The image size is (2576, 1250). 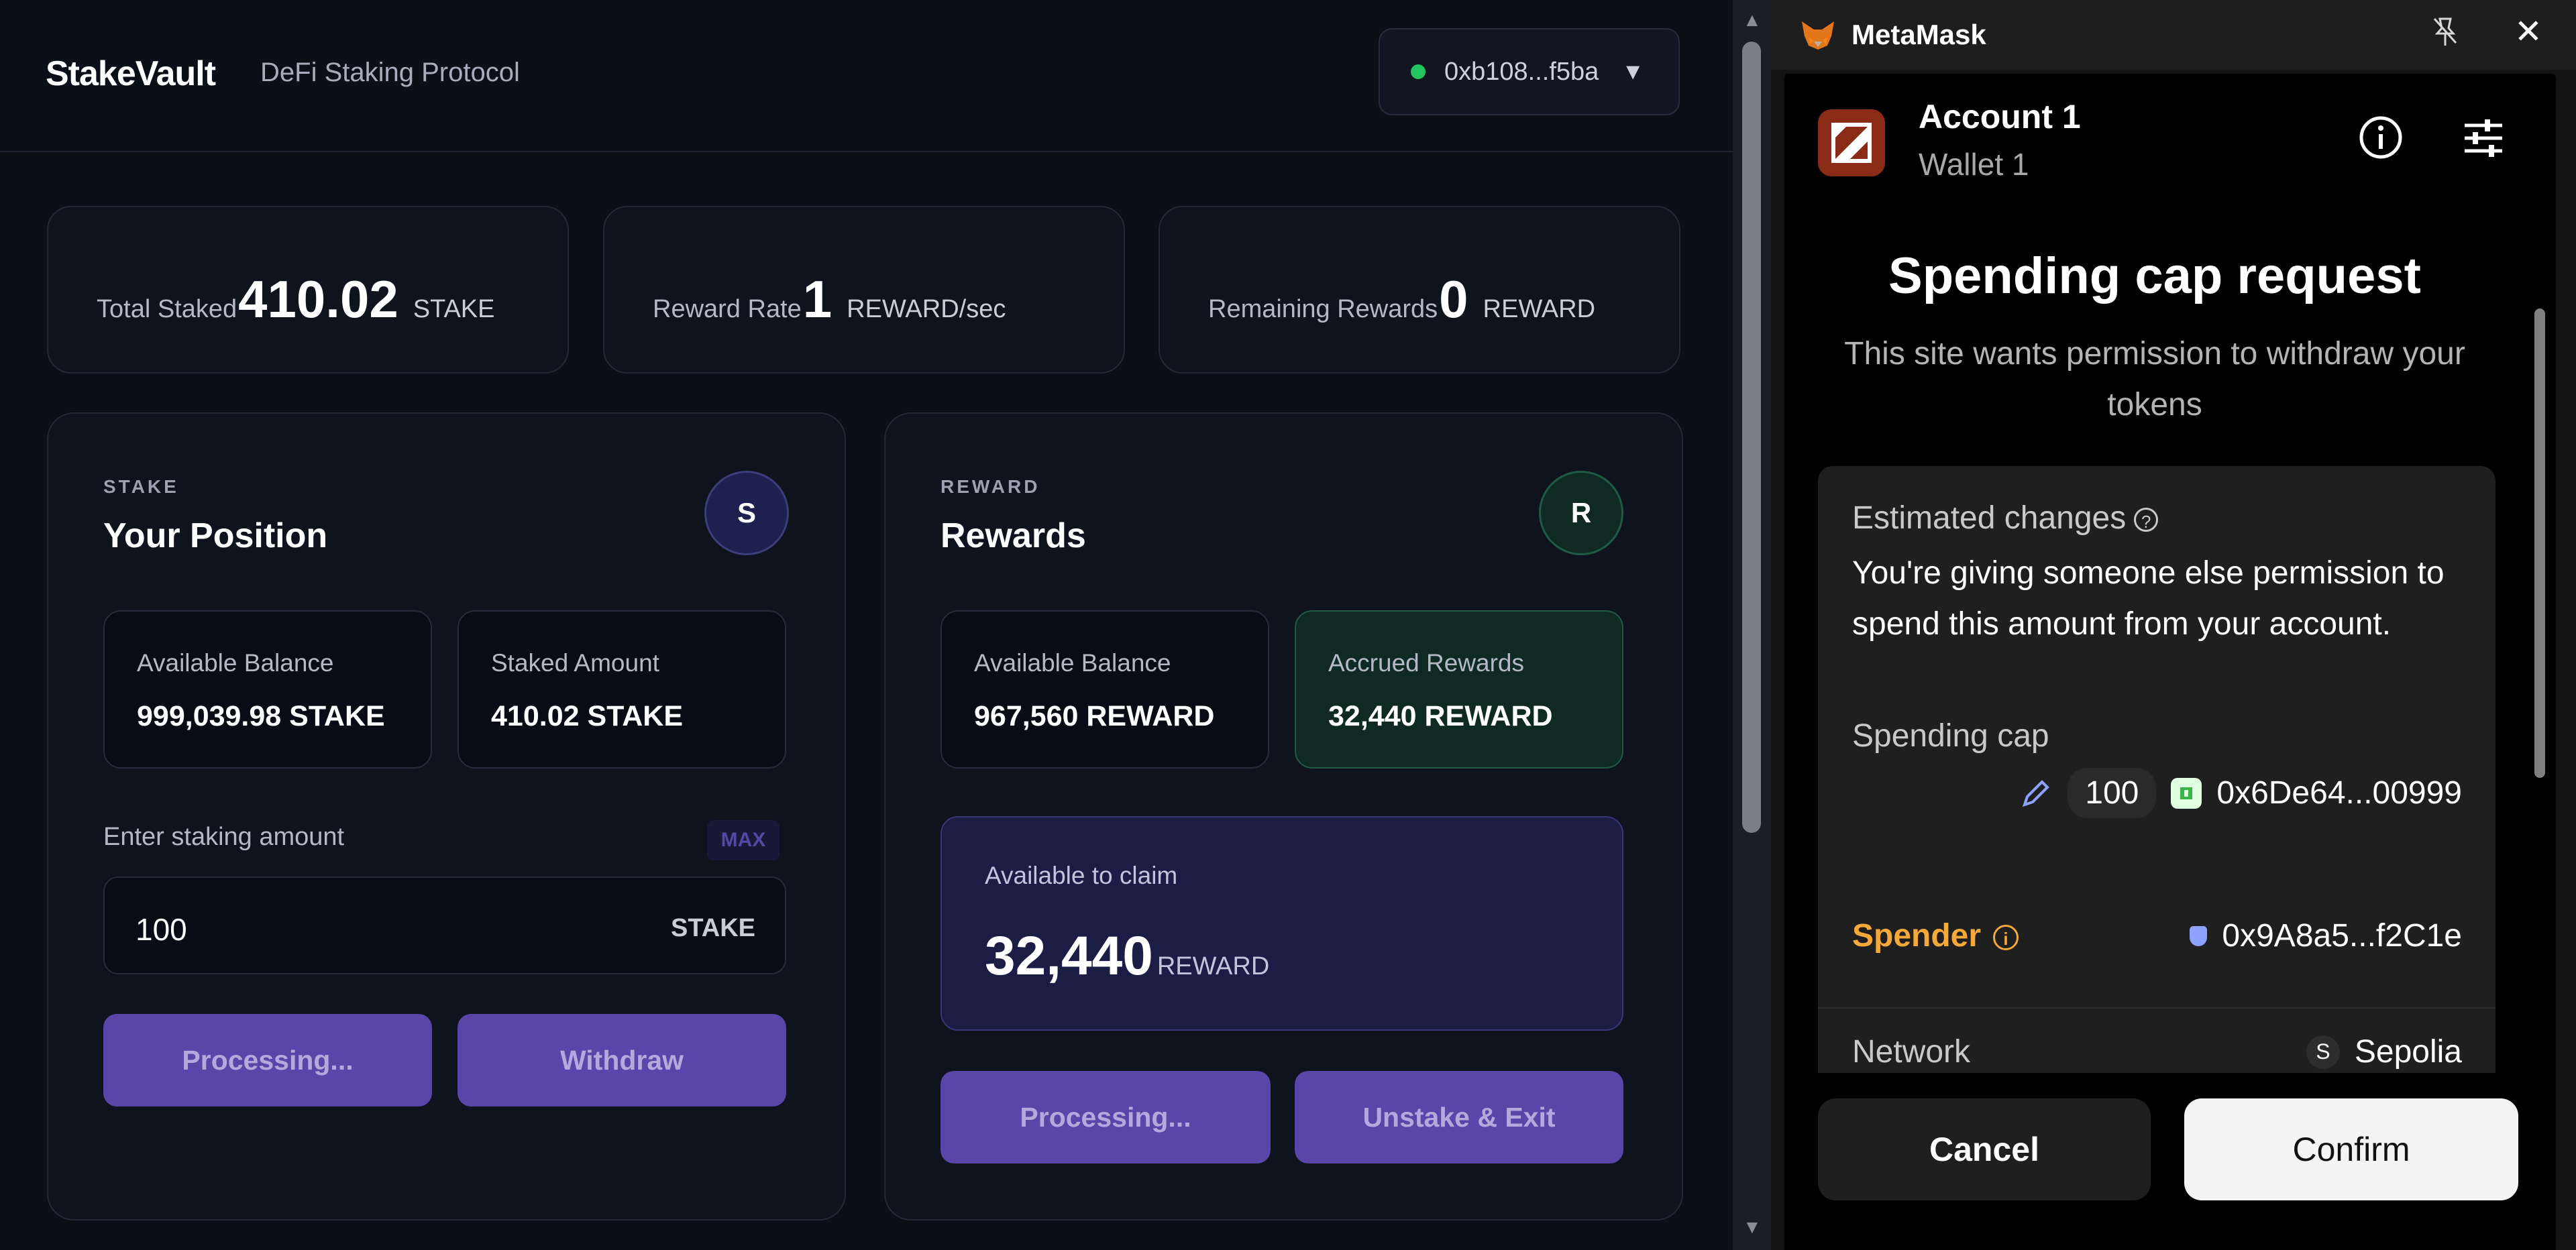 What do you see at coordinates (1323, 309) in the screenshot?
I see `stat-label: Remaining Rewards` at bounding box center [1323, 309].